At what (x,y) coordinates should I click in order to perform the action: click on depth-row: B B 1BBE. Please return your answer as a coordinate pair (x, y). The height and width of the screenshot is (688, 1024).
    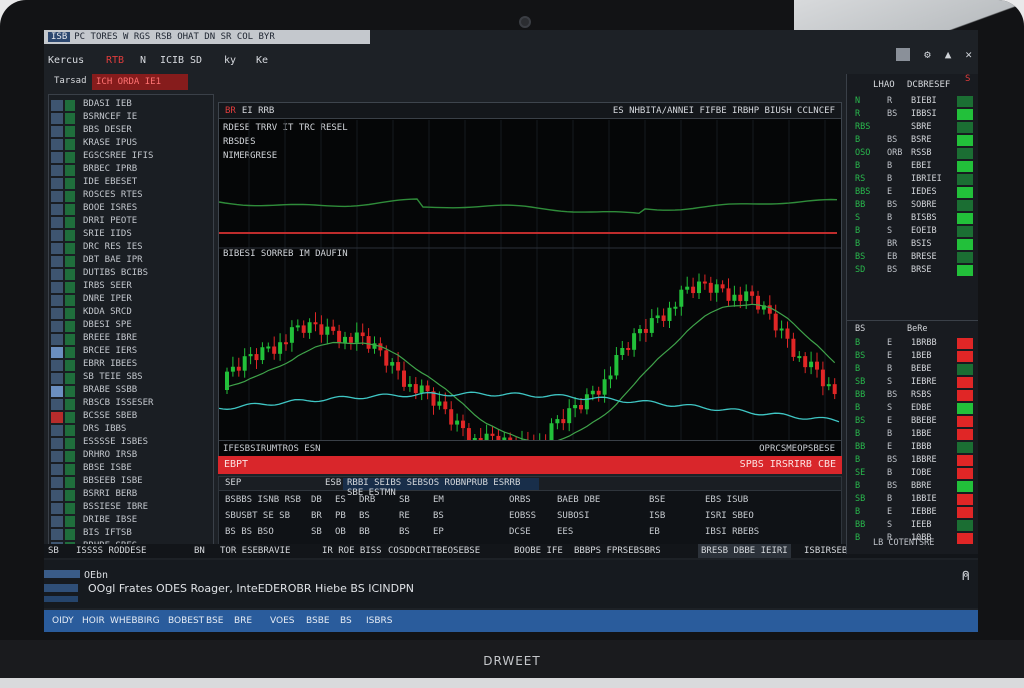
    Looking at the image, I should click on (912, 435).